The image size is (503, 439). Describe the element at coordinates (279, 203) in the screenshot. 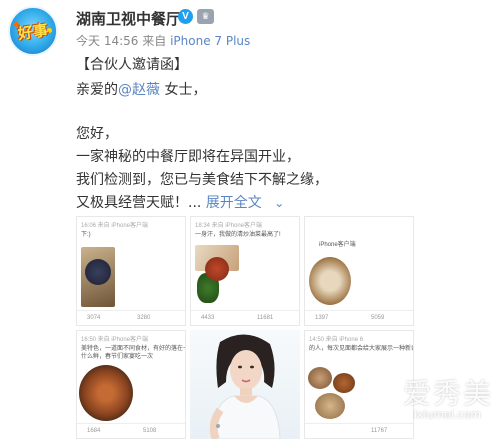

I see `chevron-down-icon: ⌄` at that location.